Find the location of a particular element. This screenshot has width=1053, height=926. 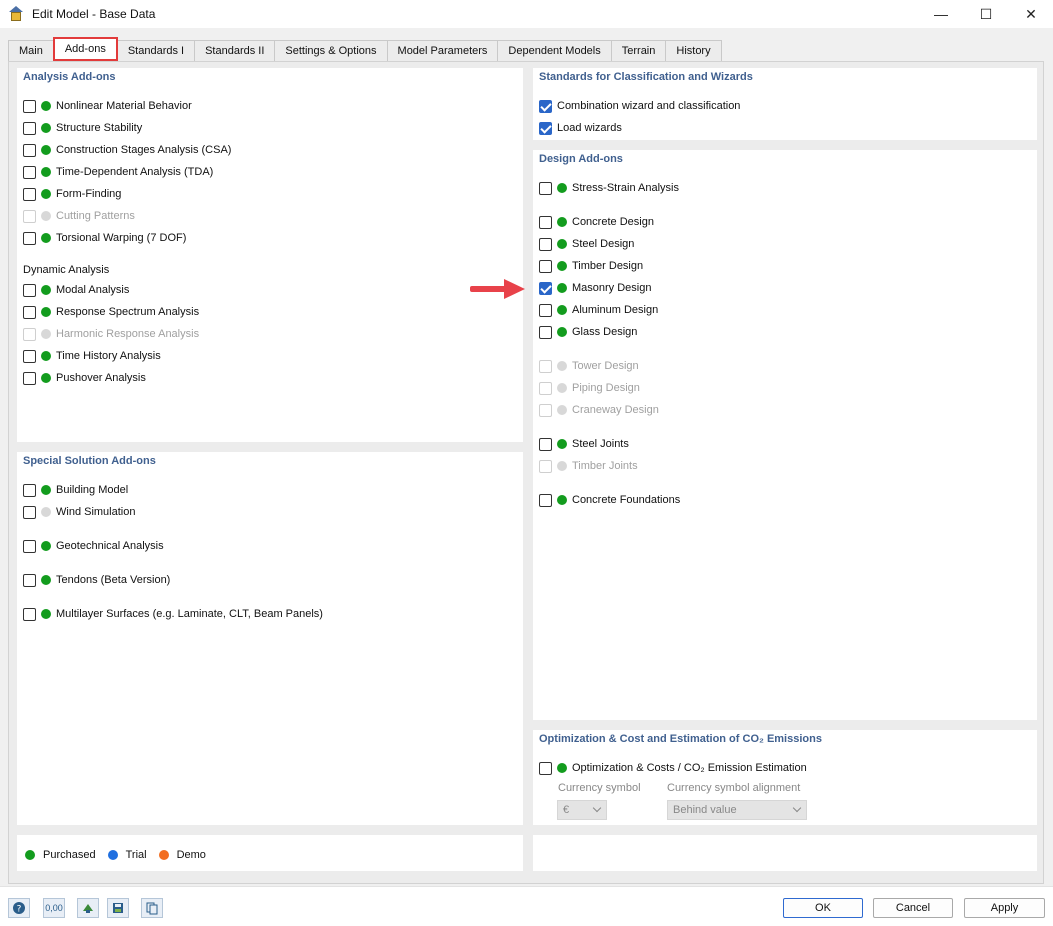

tab-standards-i: Standards I is located at coordinates (156, 50).